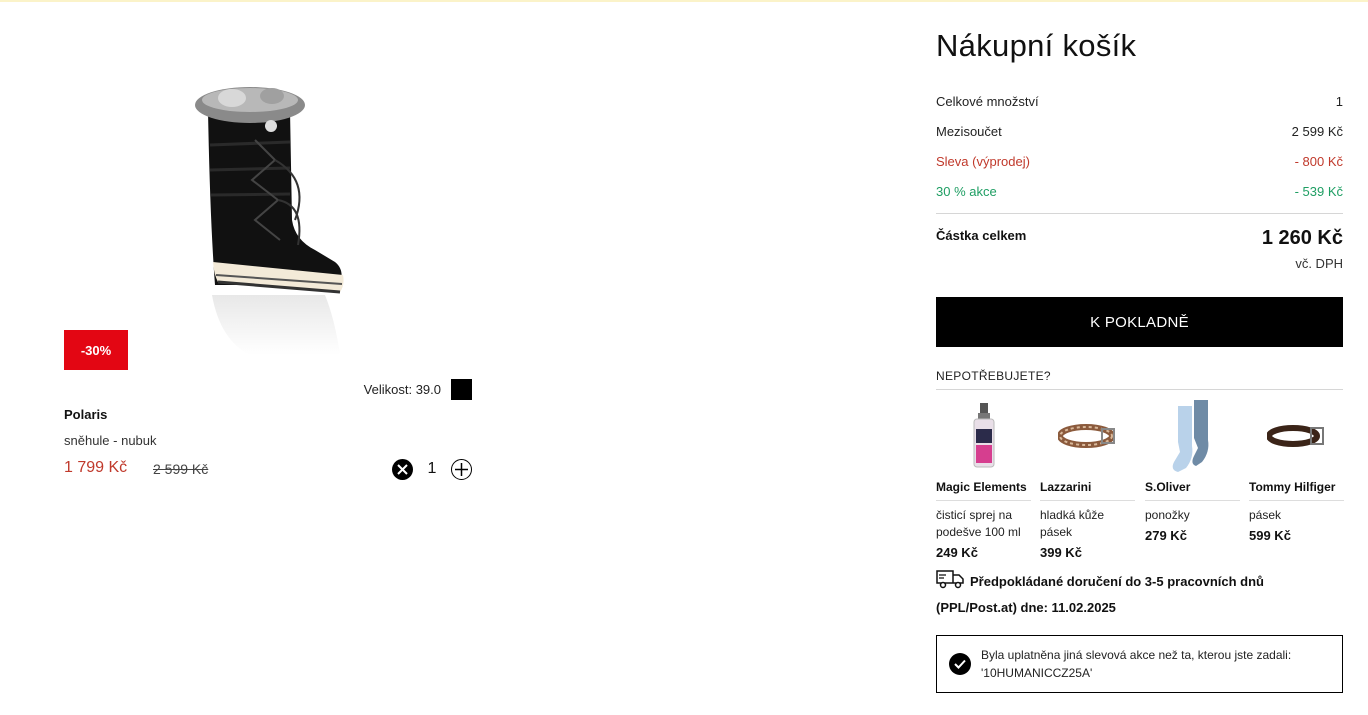  Describe the element at coordinates (1026, 607) in the screenshot. I see `delivery-line-2: (PPL/Post.at) dne: 11.02.2025` at that location.